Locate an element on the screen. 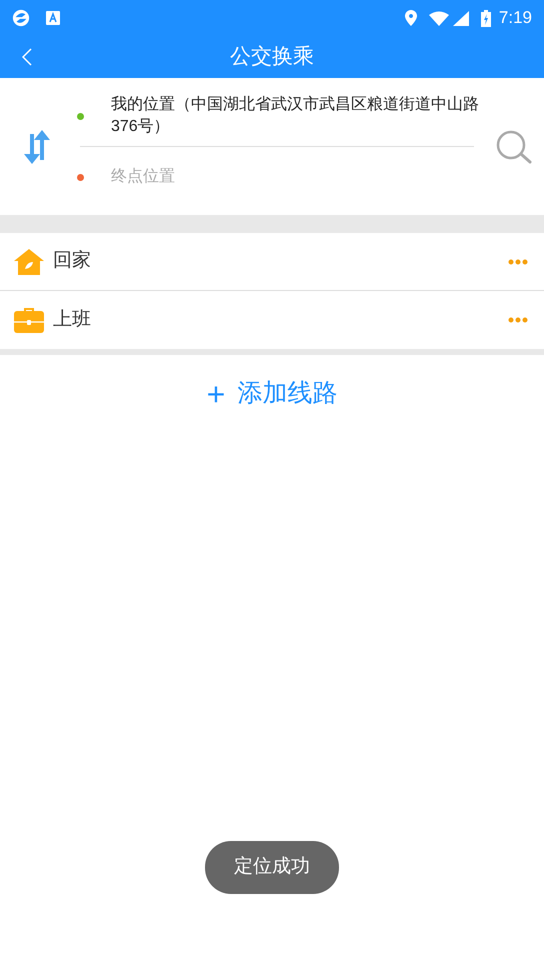 The height and width of the screenshot is (966, 544). search-icon is located at coordinates (514, 147).